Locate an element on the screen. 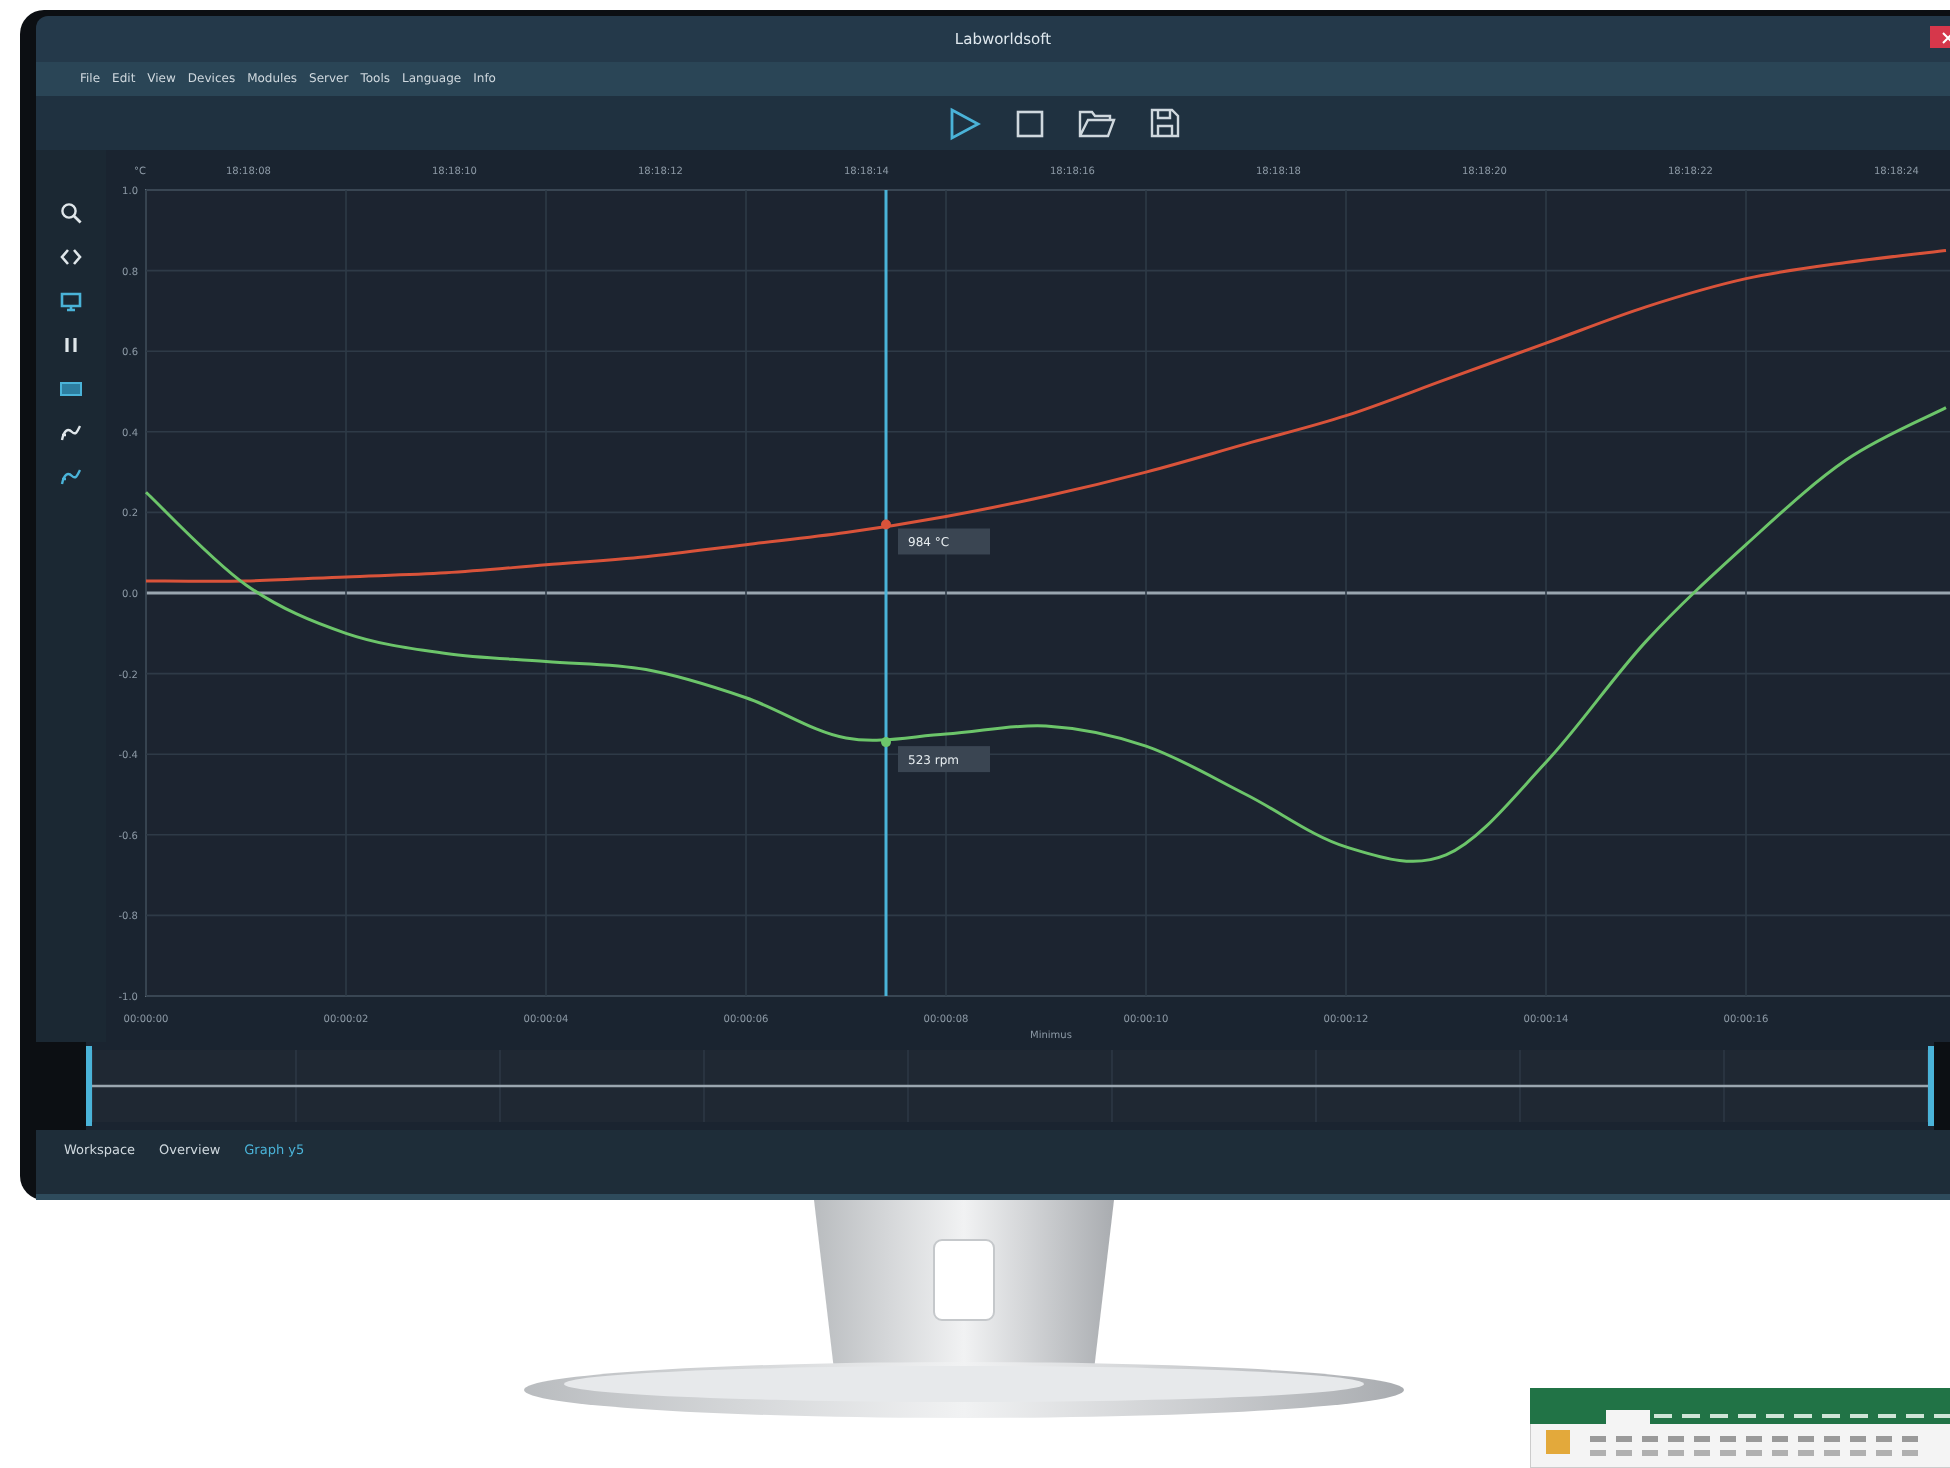 This screenshot has width=1950, height=1468. stop-icon is located at coordinates (1030, 123).